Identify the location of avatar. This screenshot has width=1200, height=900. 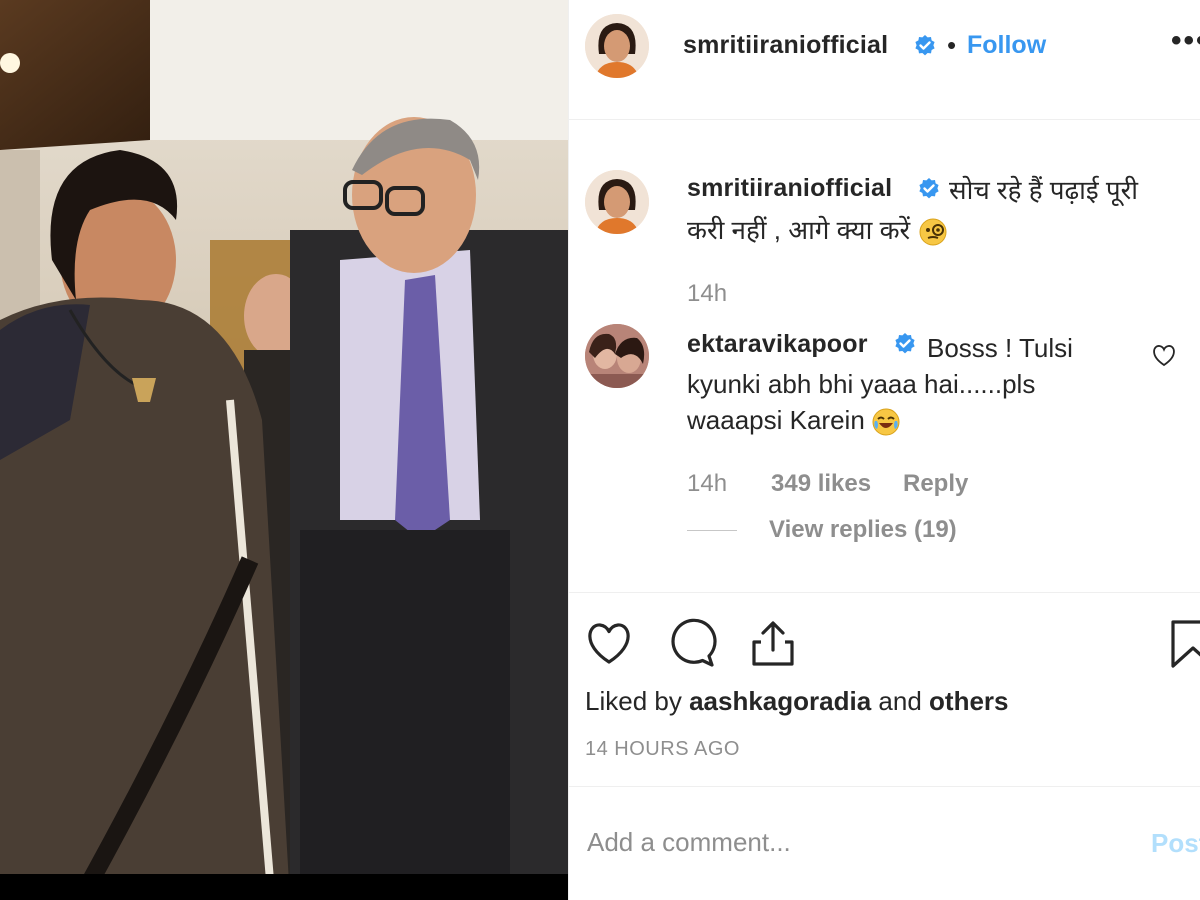
(617, 46).